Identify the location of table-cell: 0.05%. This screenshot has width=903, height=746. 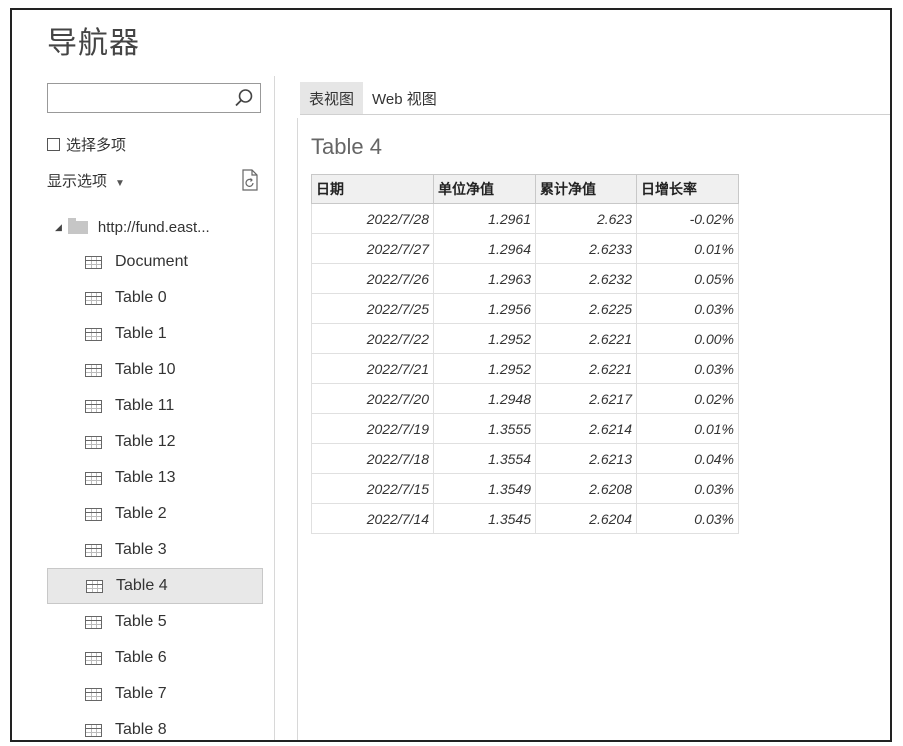
(687, 278).